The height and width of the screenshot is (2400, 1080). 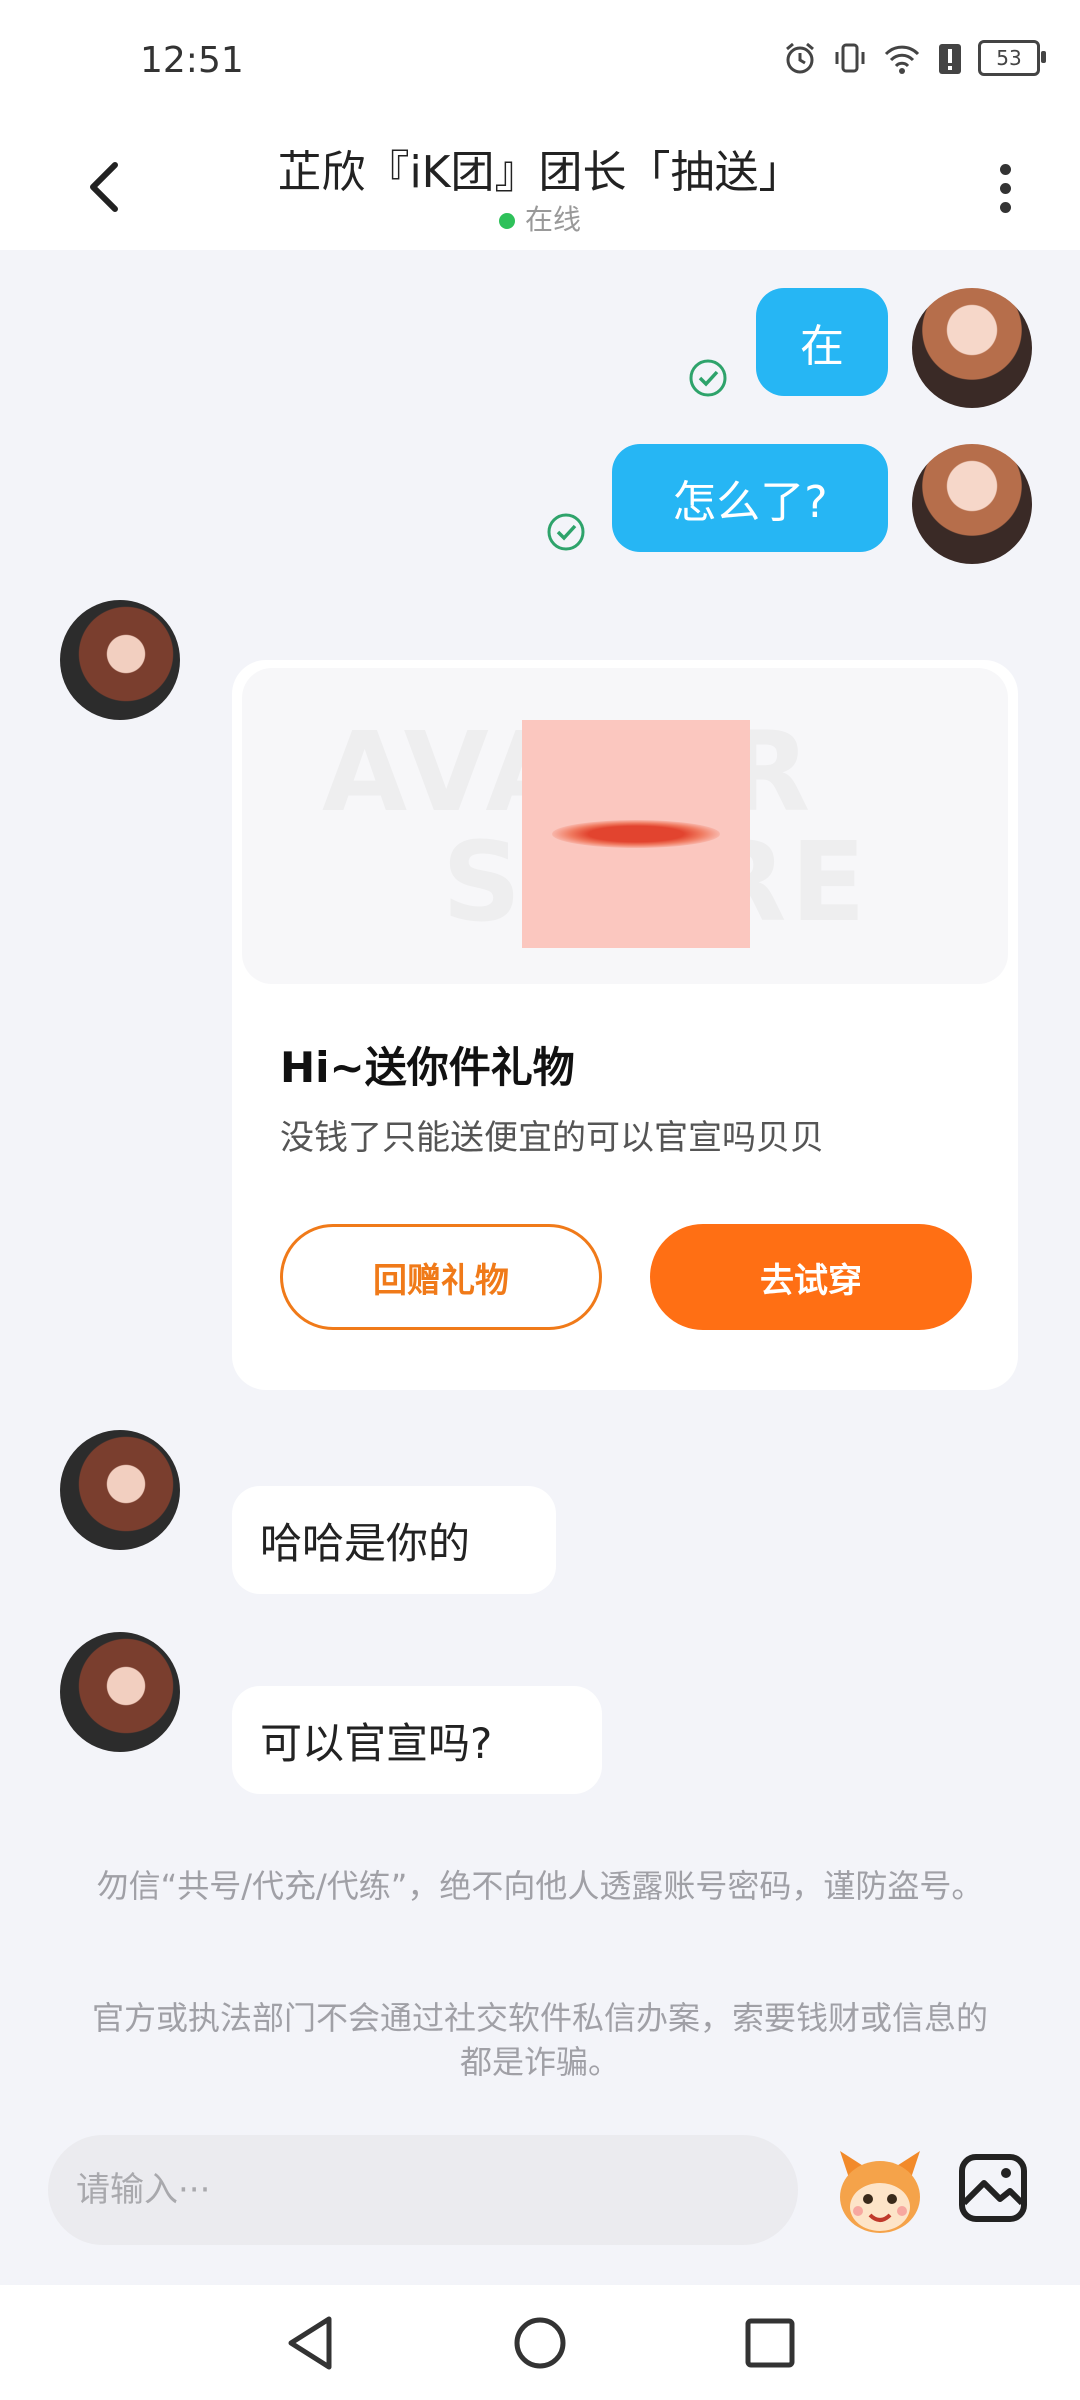 I want to click on emoji-mascot-icon, so click(x=880, y=2191).